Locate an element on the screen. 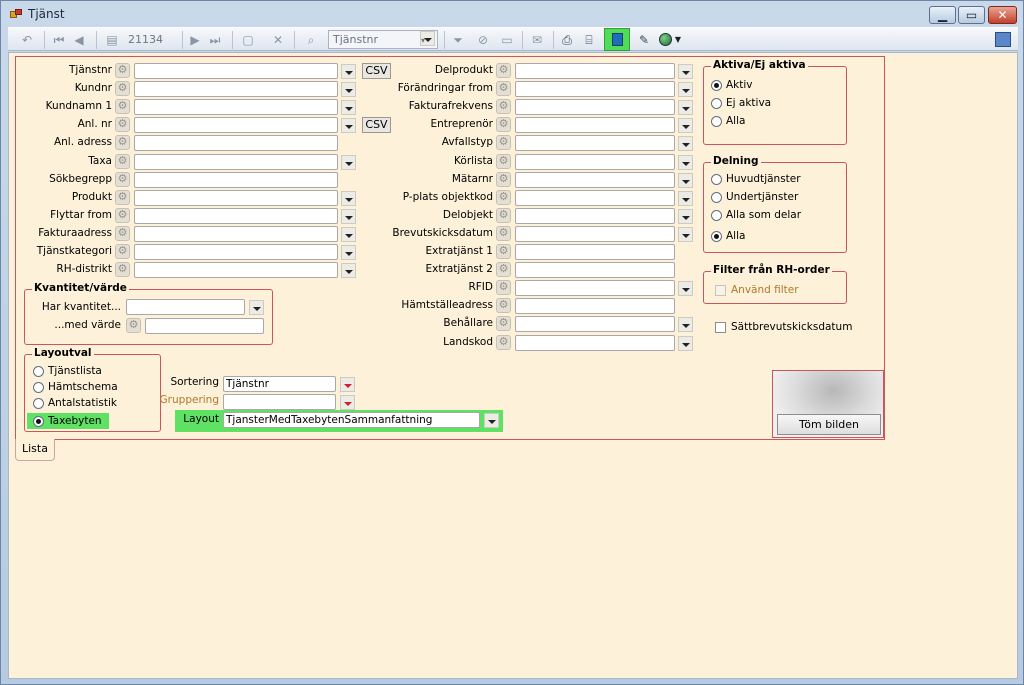 The width and height of the screenshot is (1024, 685). maximize-button: ▭ is located at coordinates (971, 15).